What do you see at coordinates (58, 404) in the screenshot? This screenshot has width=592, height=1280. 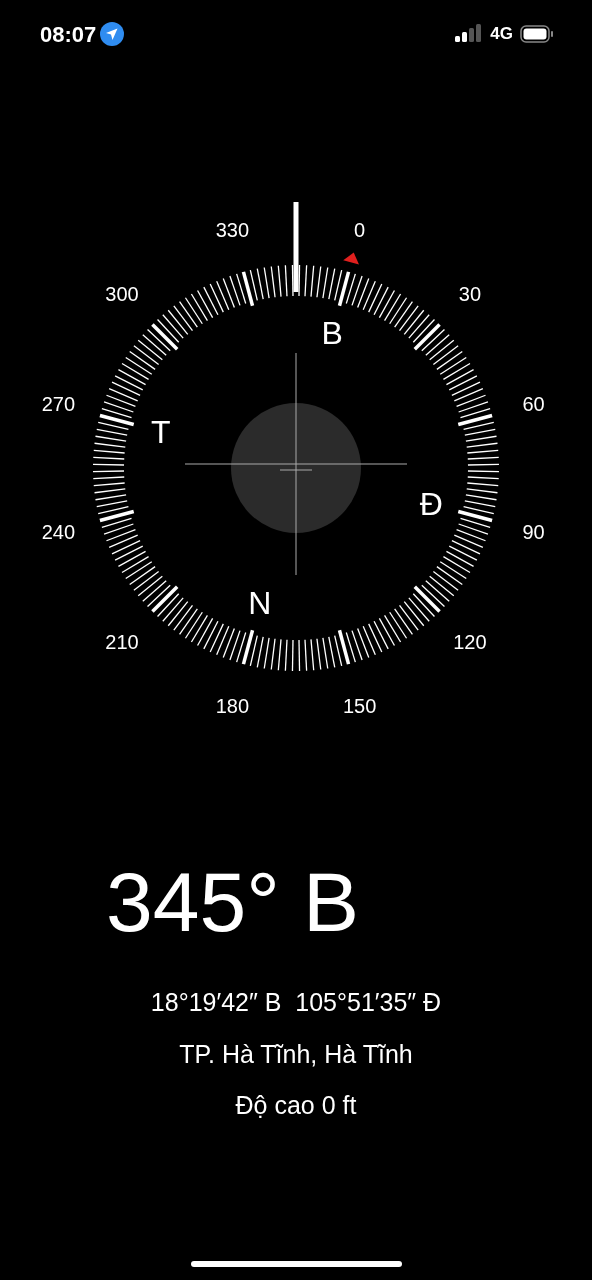 I see `degree-label: 270` at bounding box center [58, 404].